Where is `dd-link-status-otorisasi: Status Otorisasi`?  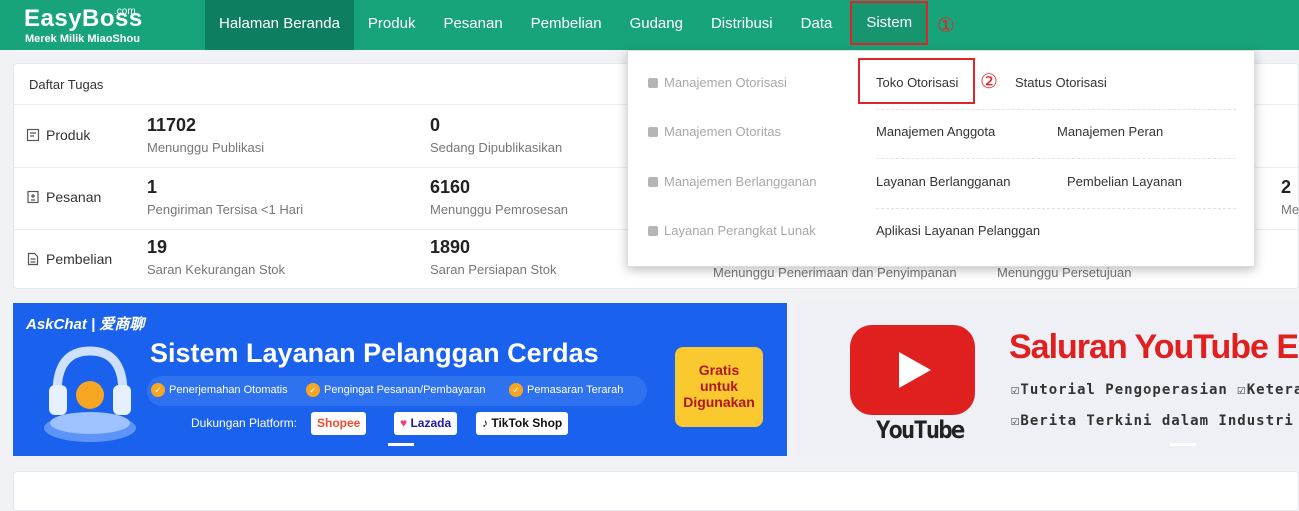 dd-link-status-otorisasi: Status Otorisasi is located at coordinates (1061, 82).